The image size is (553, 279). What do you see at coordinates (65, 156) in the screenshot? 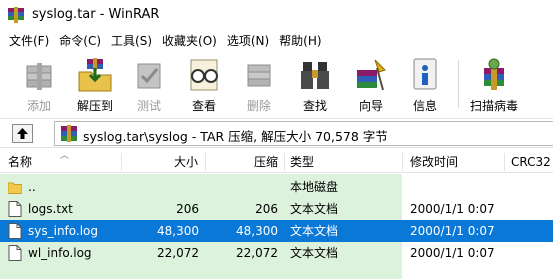
I see `sort-asc-icon: ︿` at bounding box center [65, 156].